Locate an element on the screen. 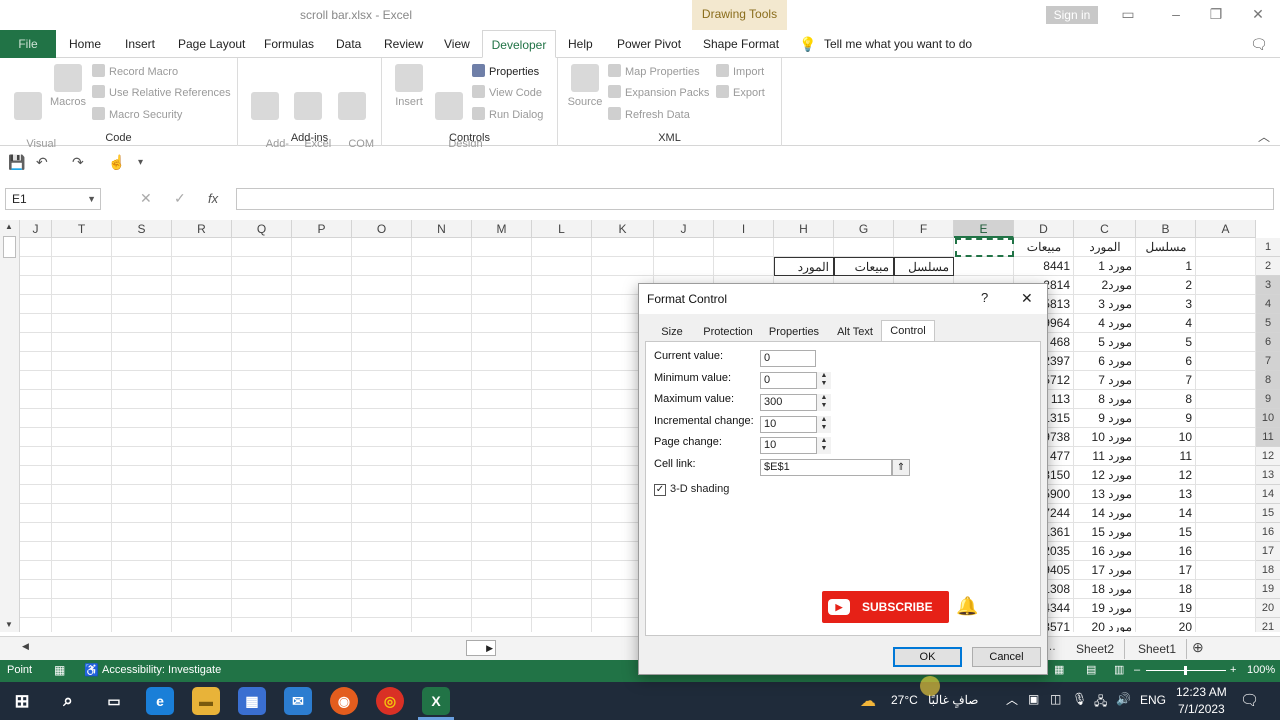 The height and width of the screenshot is (720, 1280). close-window-icon: ✕ is located at coordinates (1258, 14).